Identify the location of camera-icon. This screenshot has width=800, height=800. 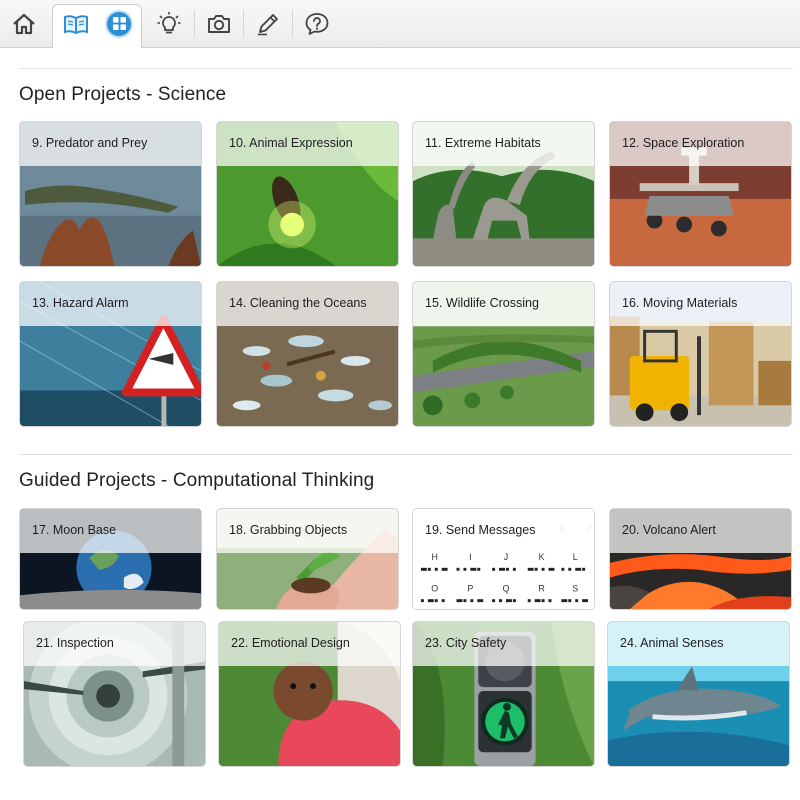
(219, 23).